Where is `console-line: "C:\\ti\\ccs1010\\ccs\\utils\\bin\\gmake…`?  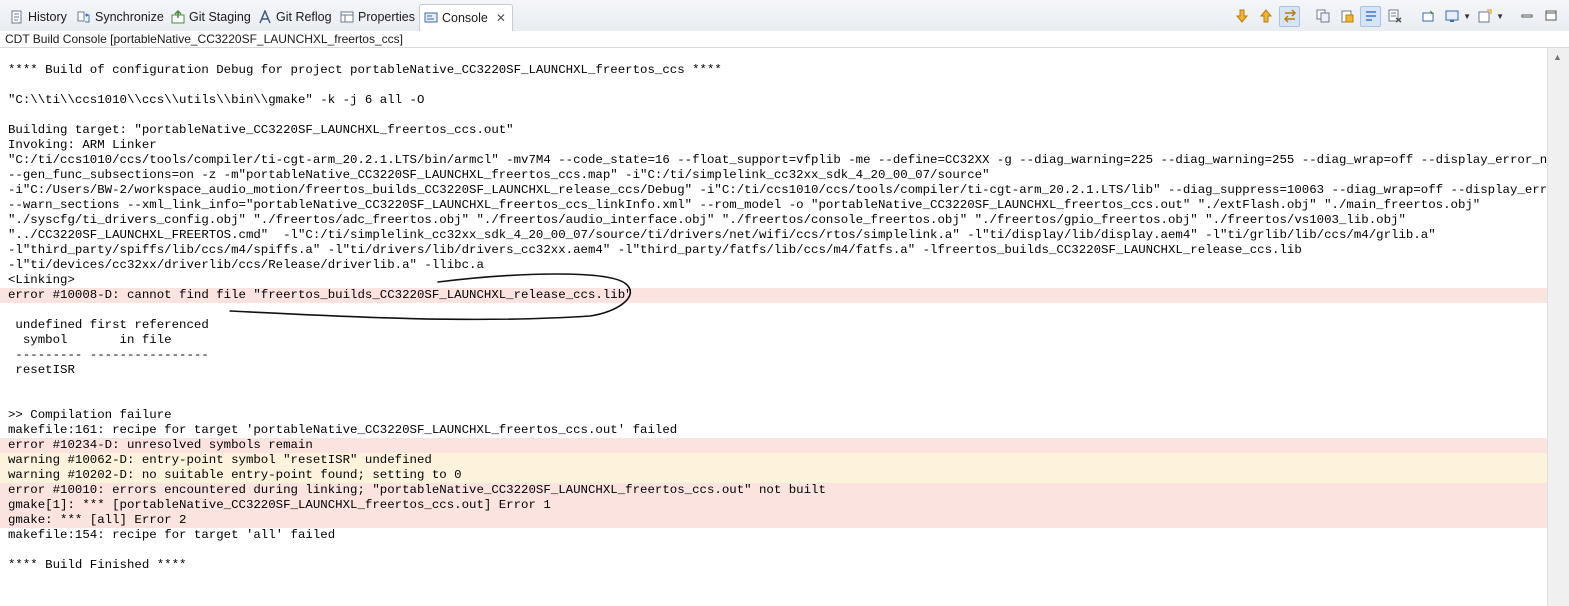 console-line: "C:\\ti\\ccs1010\\ccs\\utils\\bin\\gmake… is located at coordinates (216, 100).